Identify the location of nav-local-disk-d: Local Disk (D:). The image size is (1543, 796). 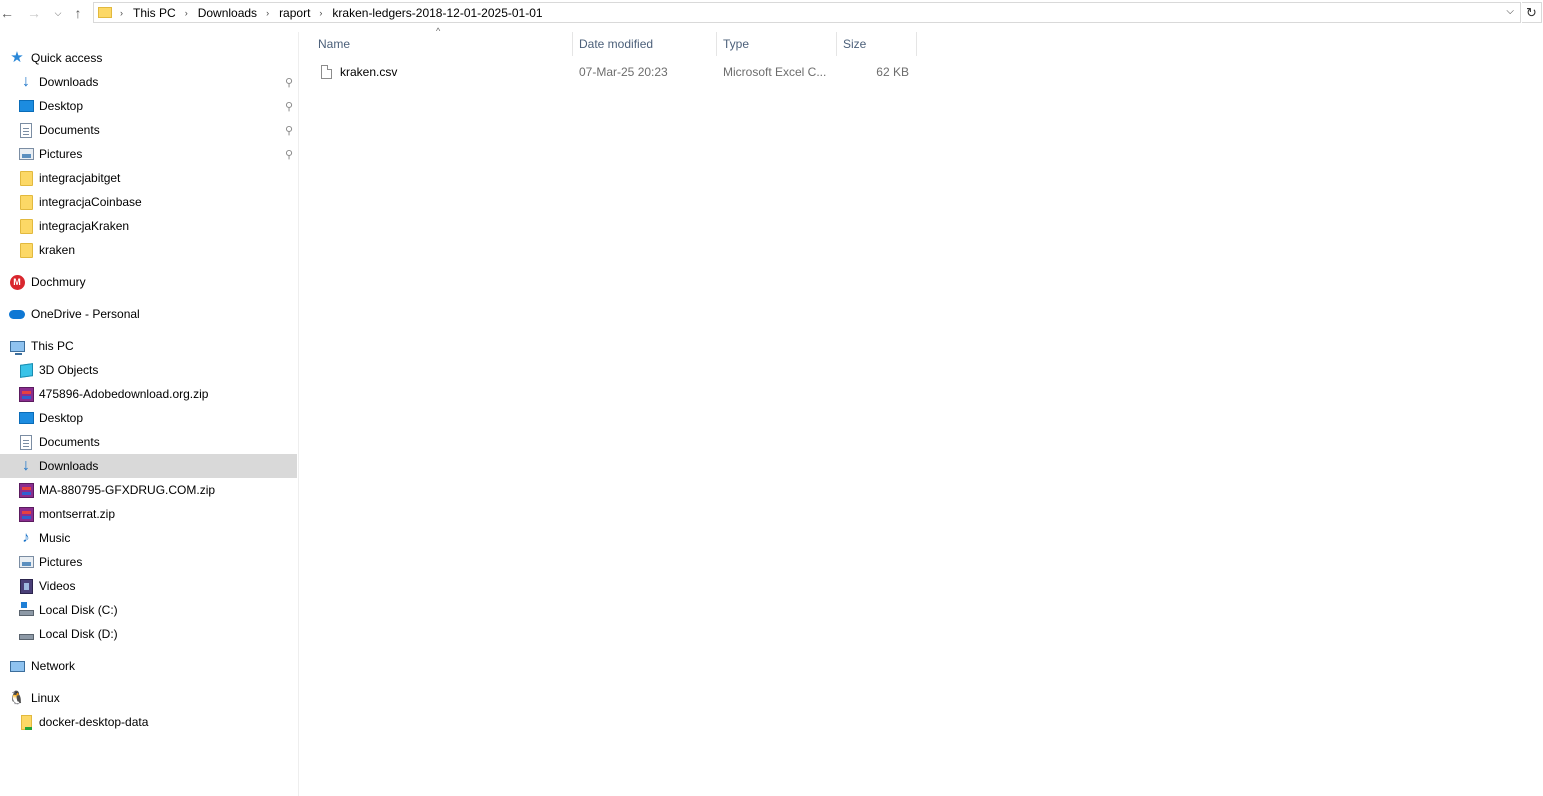
(148, 634).